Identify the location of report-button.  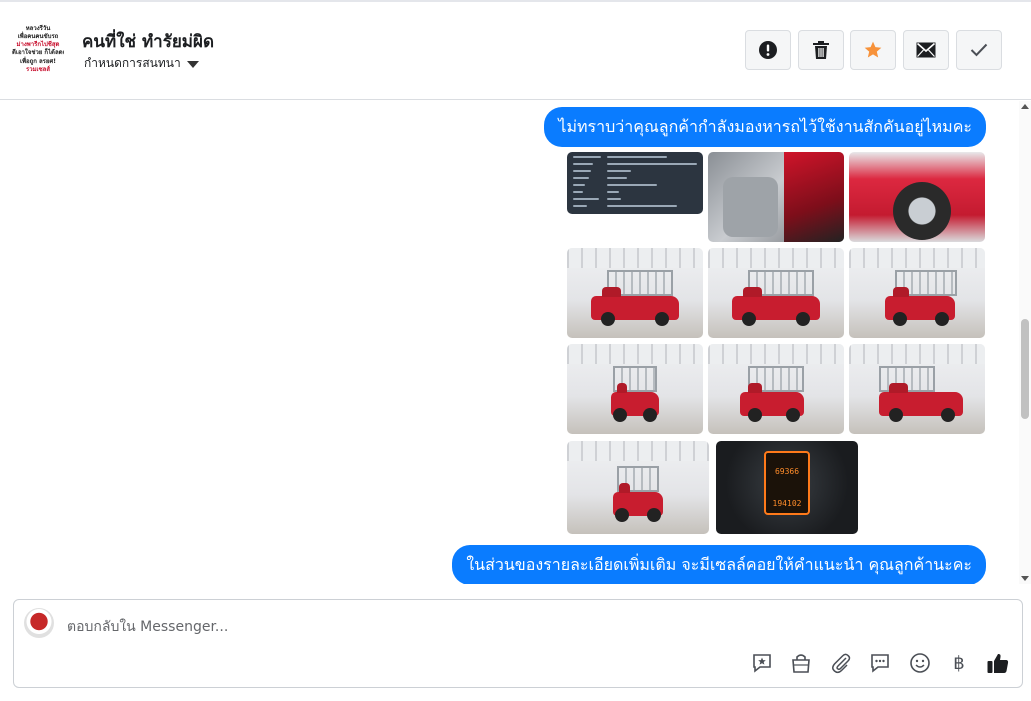
(768, 50).